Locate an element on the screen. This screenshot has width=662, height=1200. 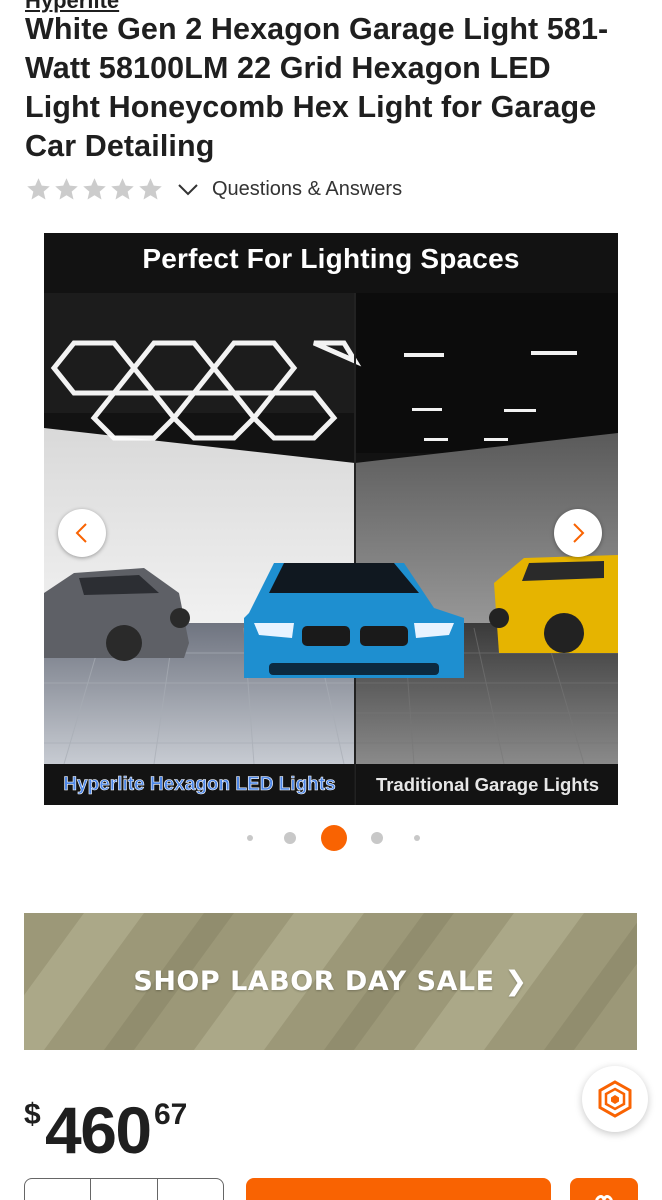
caption-traditional: Traditional Garage Lights is located at coordinates (487, 784).